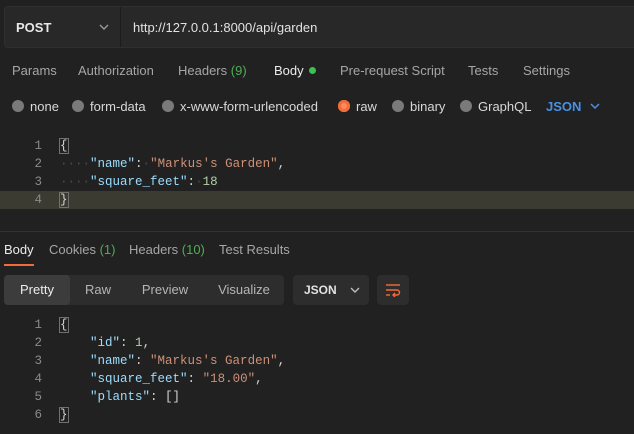  I want to click on code-text: "square_feet": "18.00",, so click(176, 379).